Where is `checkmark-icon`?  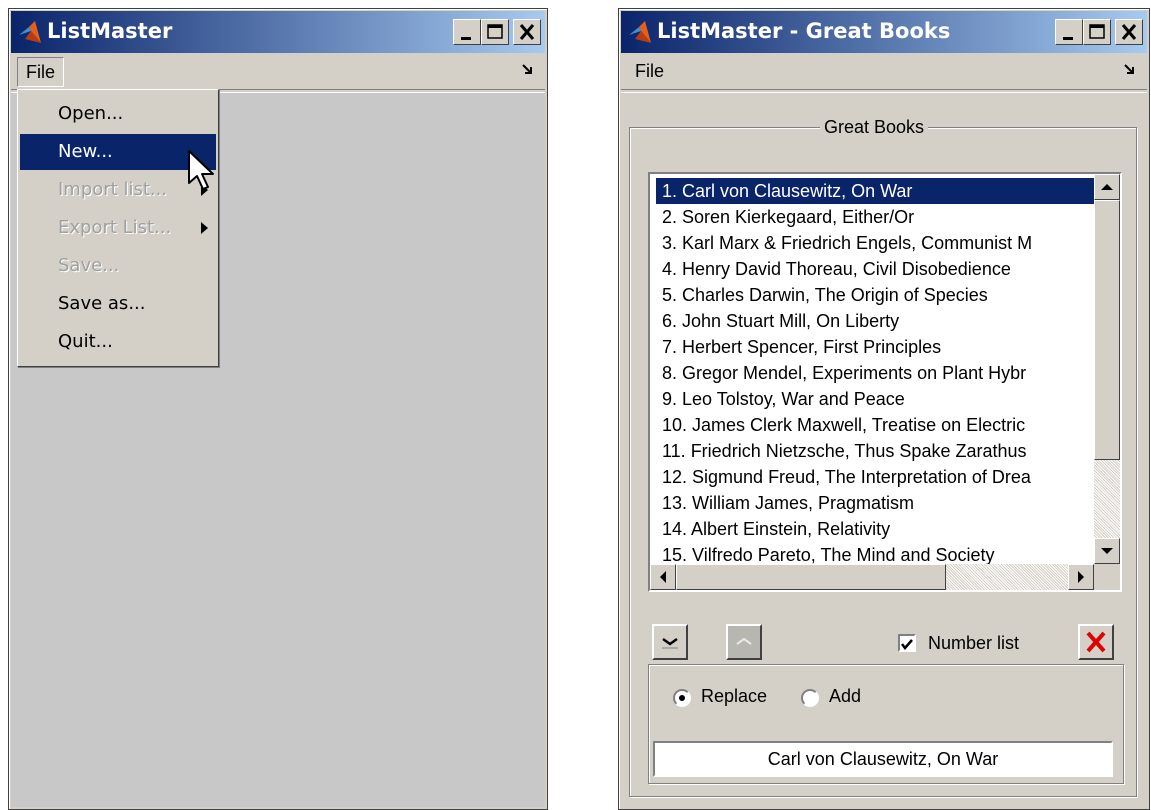 checkmark-icon is located at coordinates (907, 644).